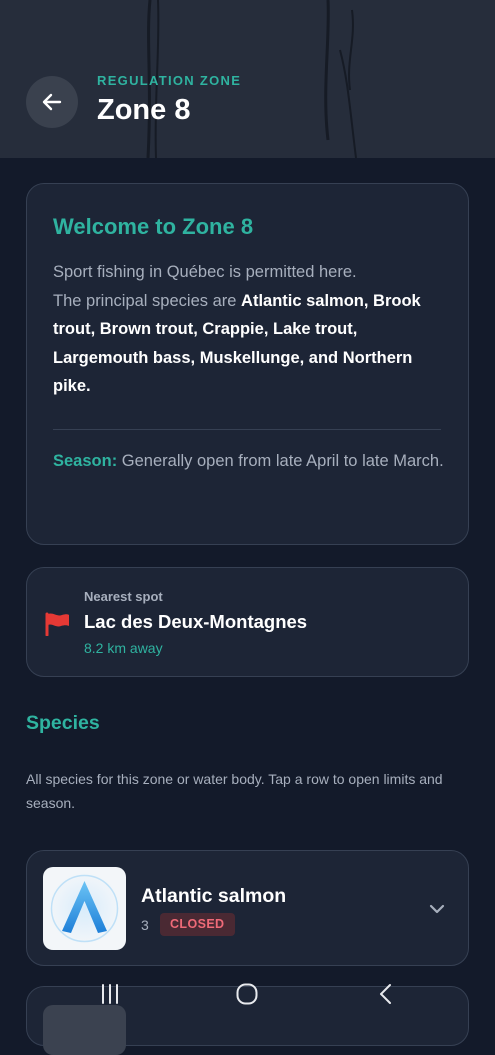 The image size is (495, 1055). I want to click on chevron-down-icon, so click(437, 909).